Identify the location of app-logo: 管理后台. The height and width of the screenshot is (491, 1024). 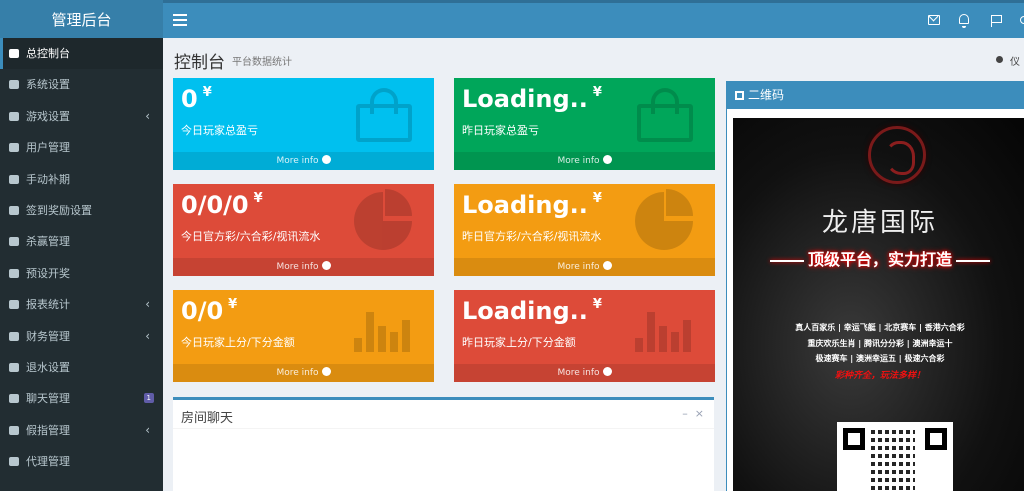
(81, 19).